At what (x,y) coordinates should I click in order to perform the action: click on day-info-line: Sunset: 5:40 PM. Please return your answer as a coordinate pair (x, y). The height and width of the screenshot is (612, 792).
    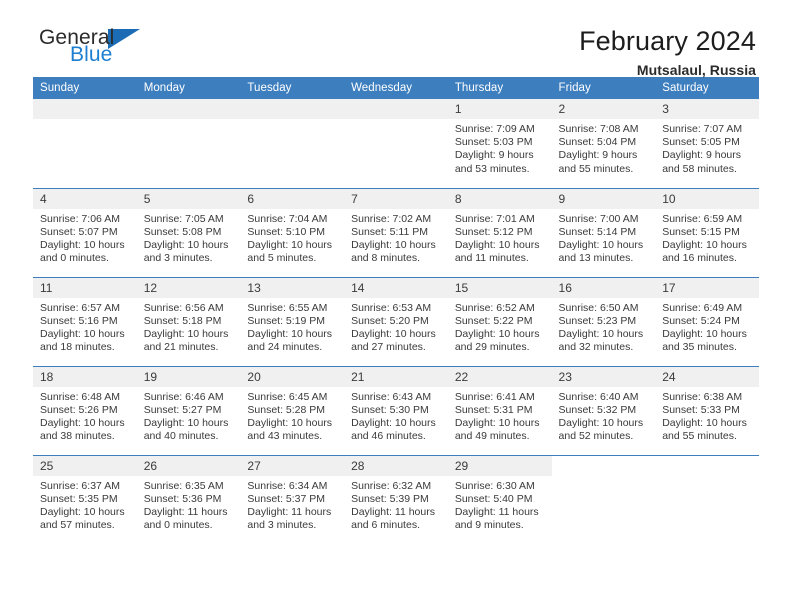
    Looking at the image, I should click on (493, 498).